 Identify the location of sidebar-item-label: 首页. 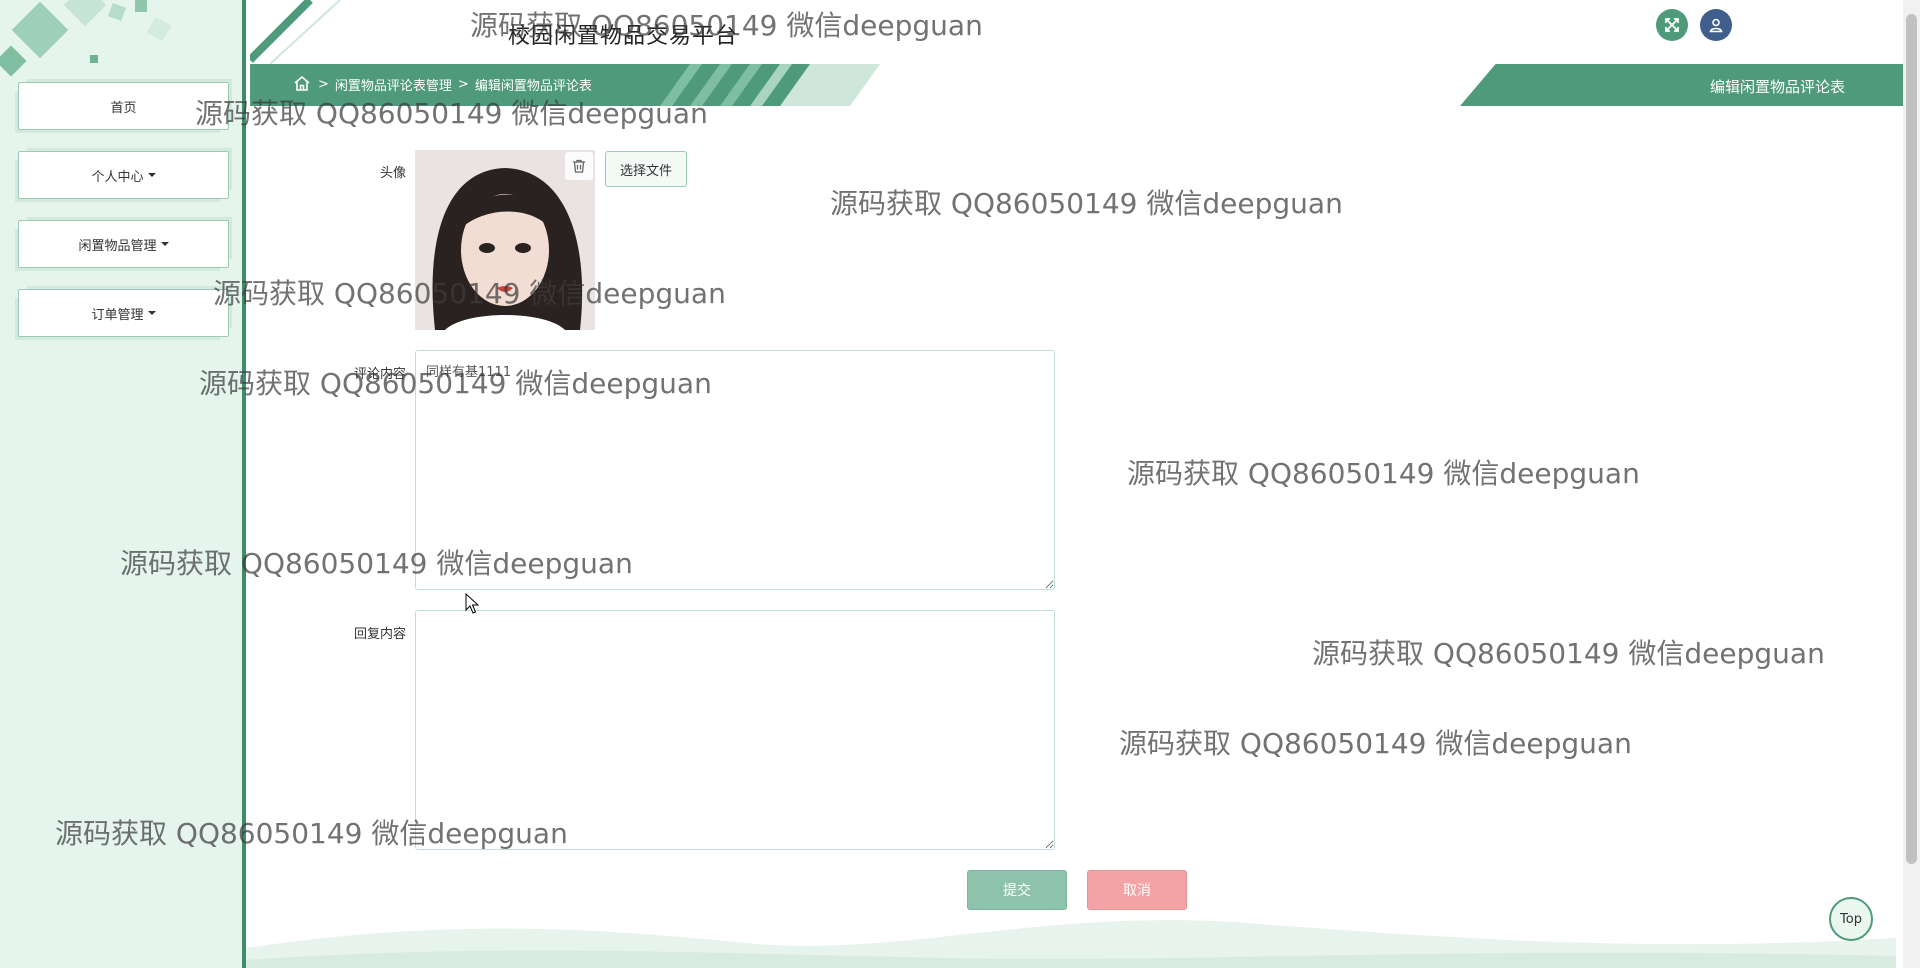
(123, 108).